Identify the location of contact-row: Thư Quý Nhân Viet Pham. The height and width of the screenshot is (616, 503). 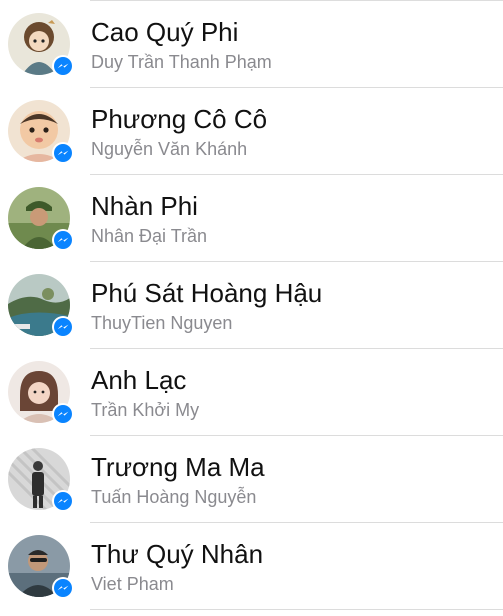
(251, 566).